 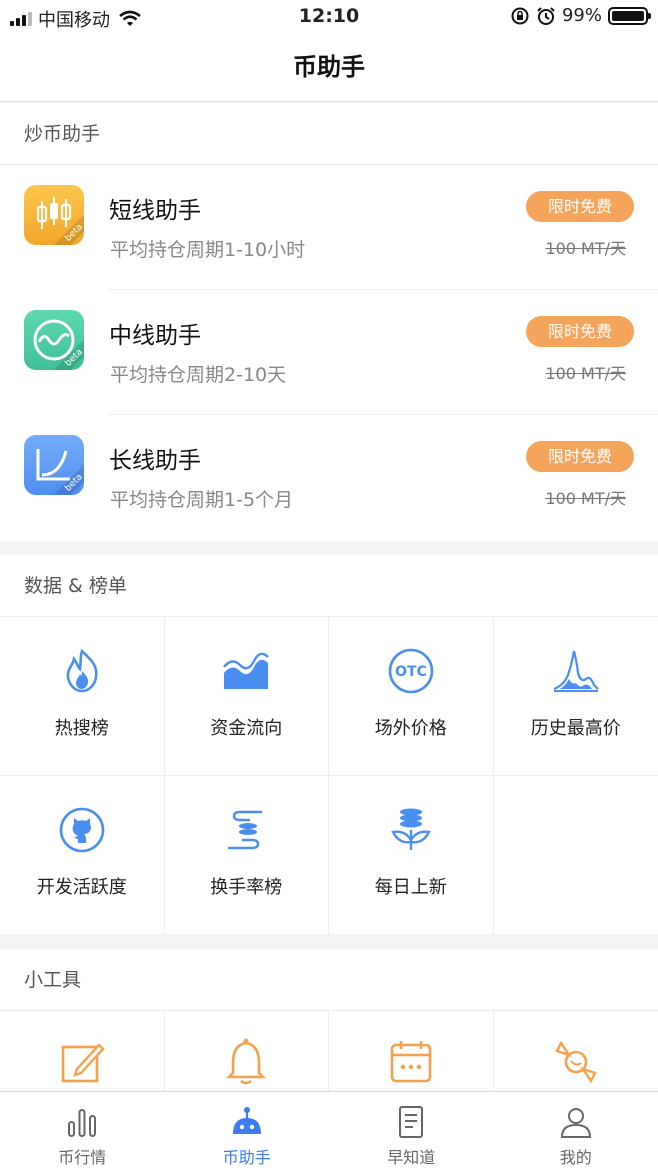 I want to click on tab-market: 币行情, so click(x=82, y=1131).